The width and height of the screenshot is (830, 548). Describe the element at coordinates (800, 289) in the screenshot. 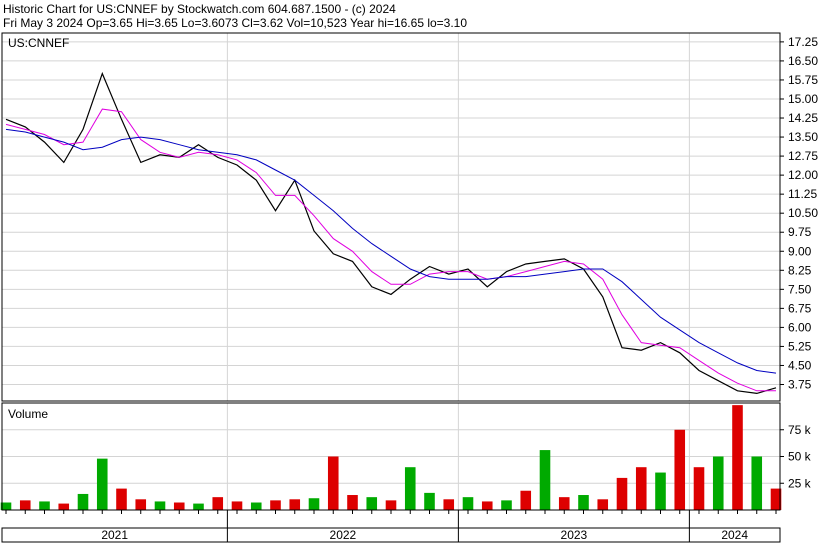

I see `price-tick-label: 7.50` at that location.